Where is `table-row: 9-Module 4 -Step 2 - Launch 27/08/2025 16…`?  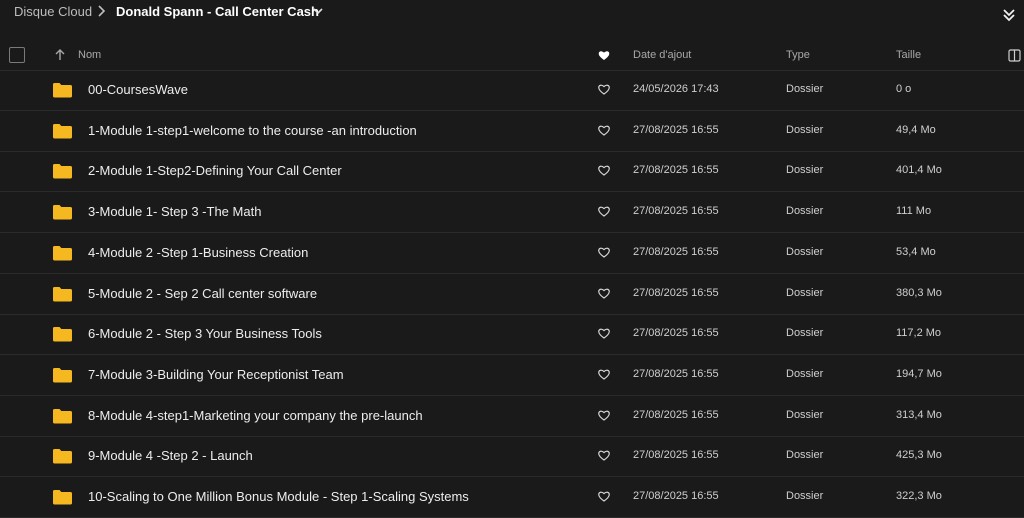
table-row: 9-Module 4 -Step 2 - Launch 27/08/2025 16… is located at coordinates (512, 457).